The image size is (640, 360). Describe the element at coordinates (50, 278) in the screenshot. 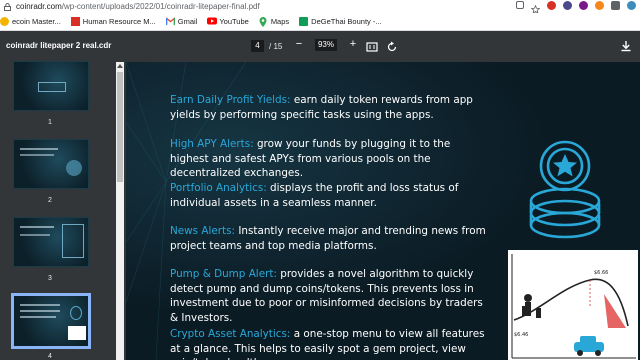

I see `thumbnail-label: 3` at that location.